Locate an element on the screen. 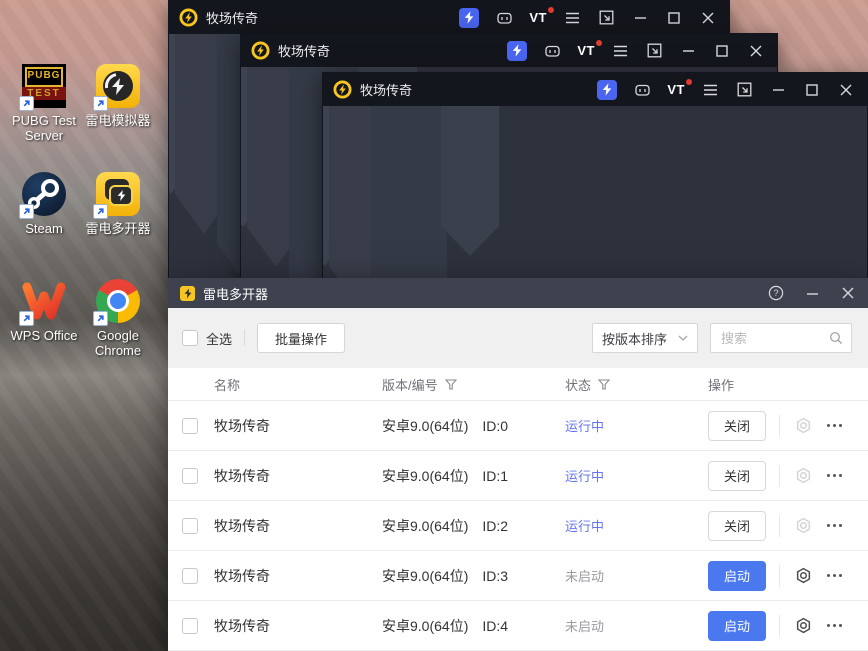 The height and width of the screenshot is (651, 868). ldplayer-icon is located at coordinates (116, 87).